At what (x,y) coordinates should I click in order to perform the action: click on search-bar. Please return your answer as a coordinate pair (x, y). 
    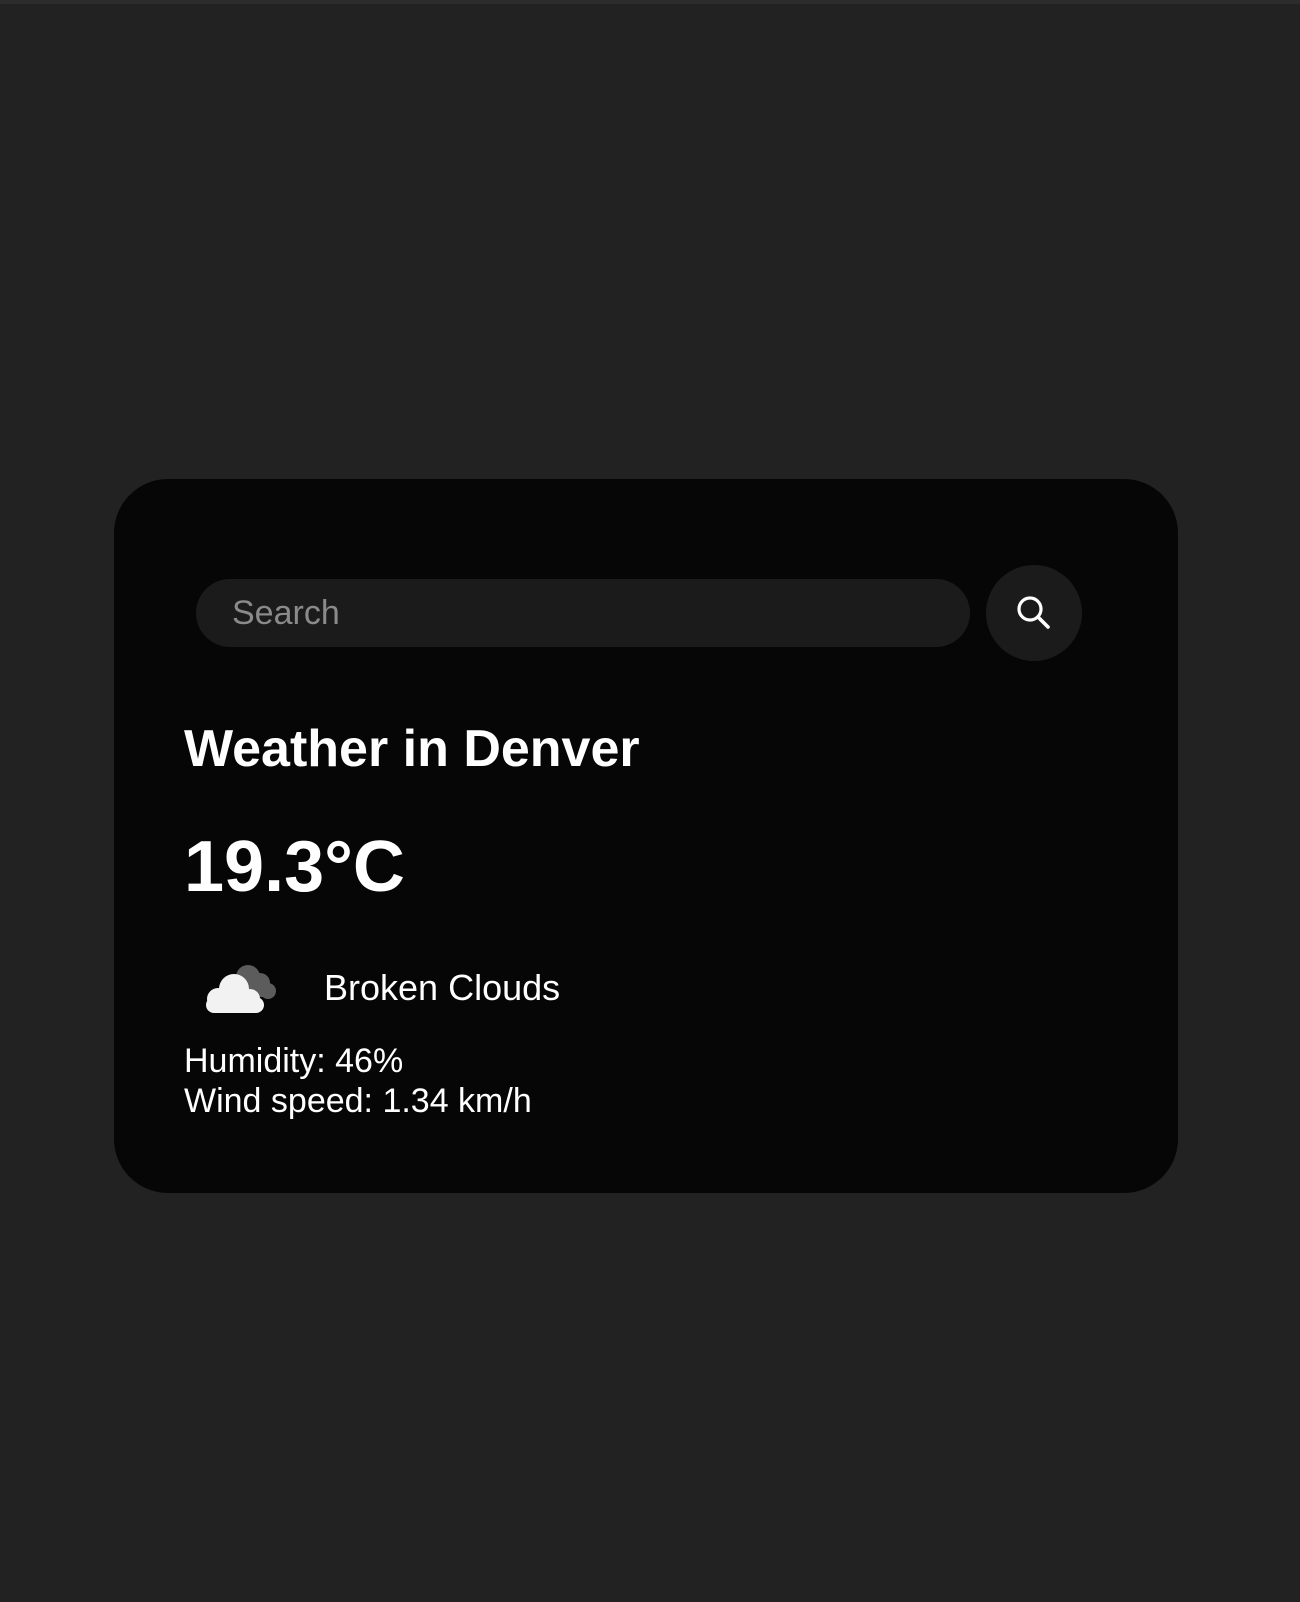
    Looking at the image, I should click on (640, 613).